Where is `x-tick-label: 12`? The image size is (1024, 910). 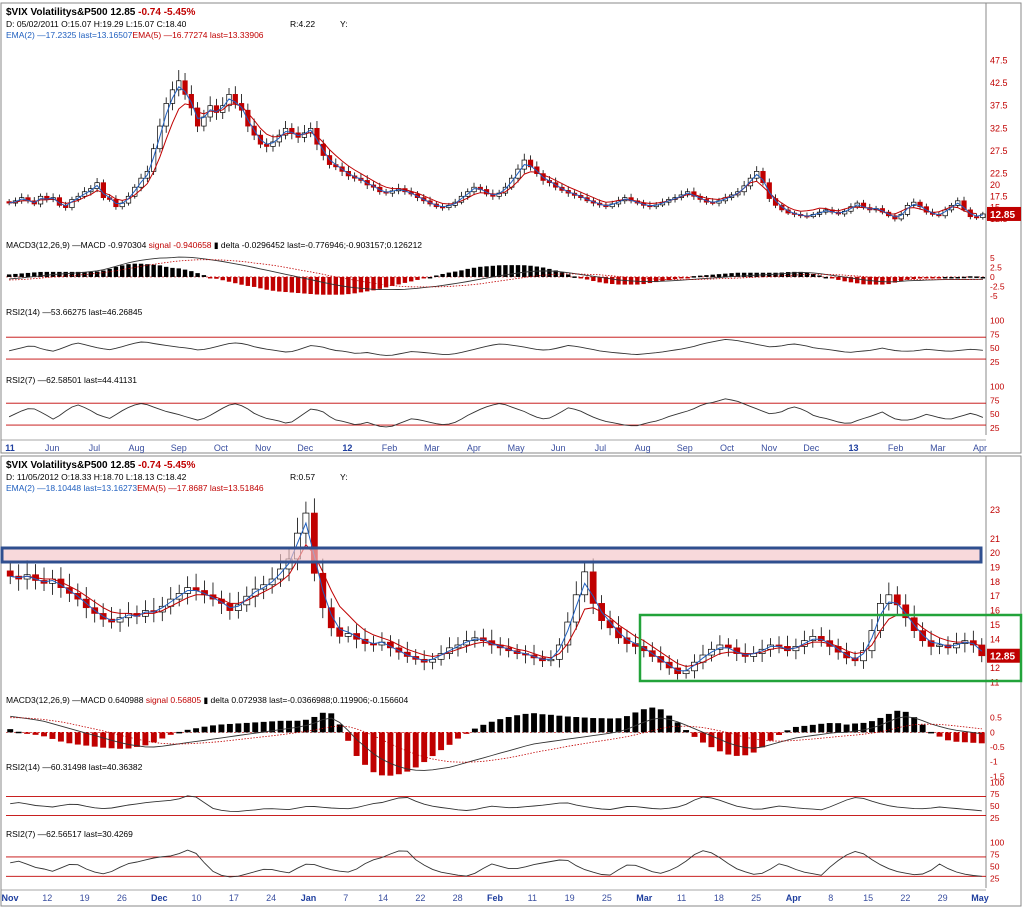
x-tick-label: 12 is located at coordinates (47, 898).